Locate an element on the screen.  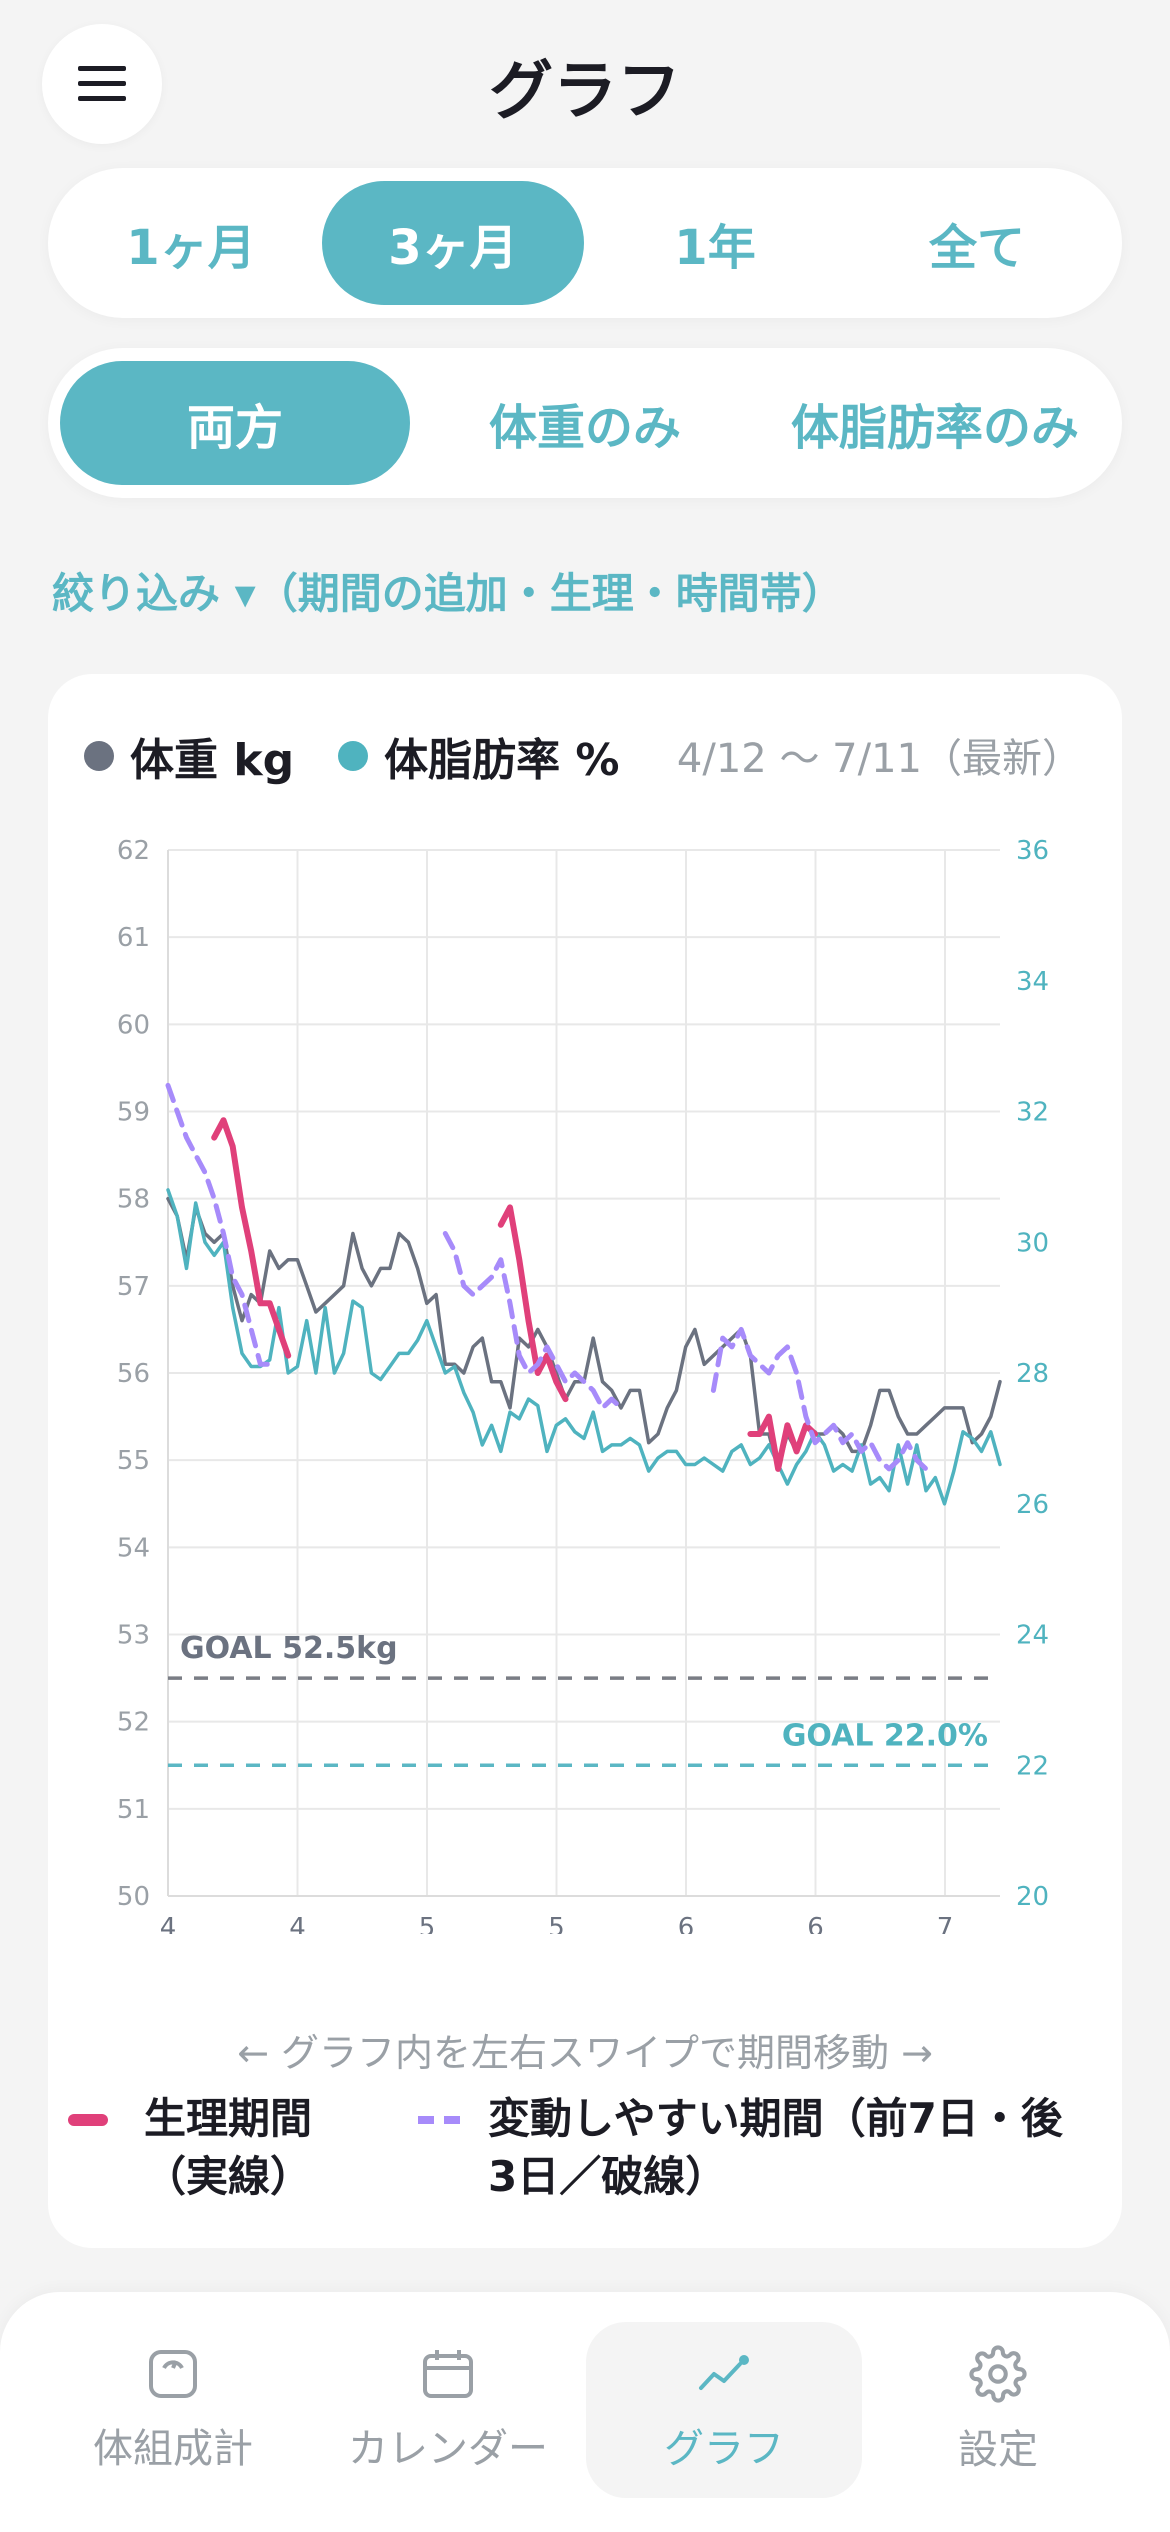
y-left-tick-label: 53 is located at coordinates (133, 1636).